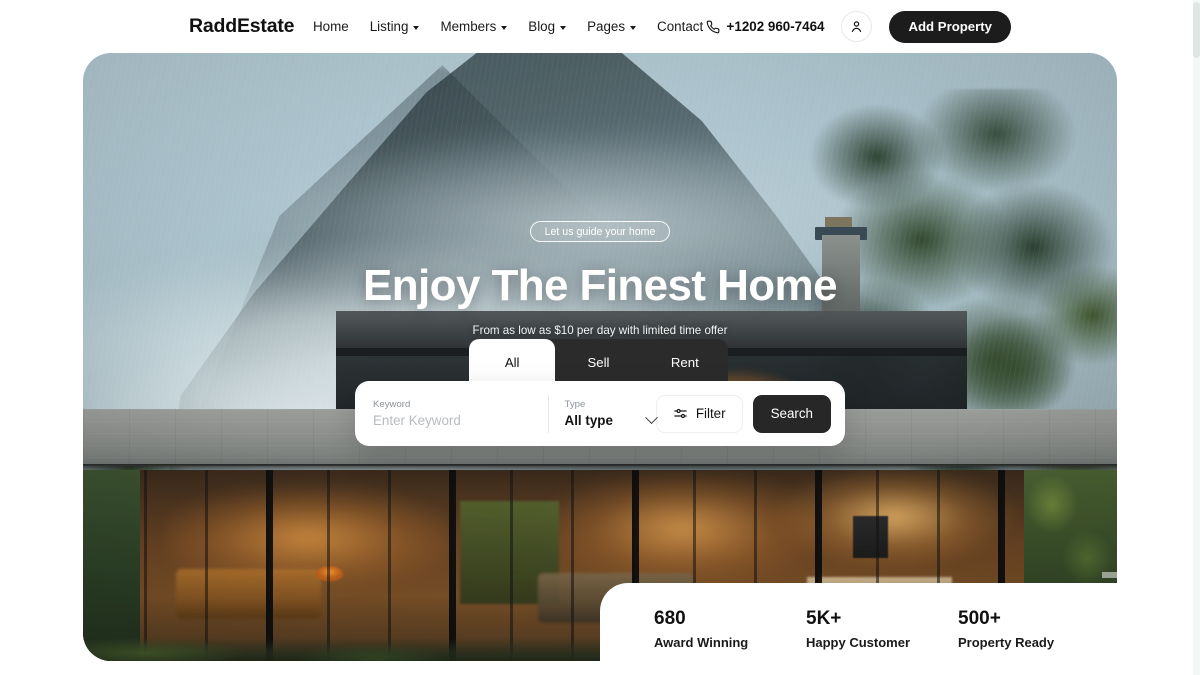 The image size is (1200, 675). What do you see at coordinates (670, 619) in the screenshot?
I see `stat-value: 680` at bounding box center [670, 619].